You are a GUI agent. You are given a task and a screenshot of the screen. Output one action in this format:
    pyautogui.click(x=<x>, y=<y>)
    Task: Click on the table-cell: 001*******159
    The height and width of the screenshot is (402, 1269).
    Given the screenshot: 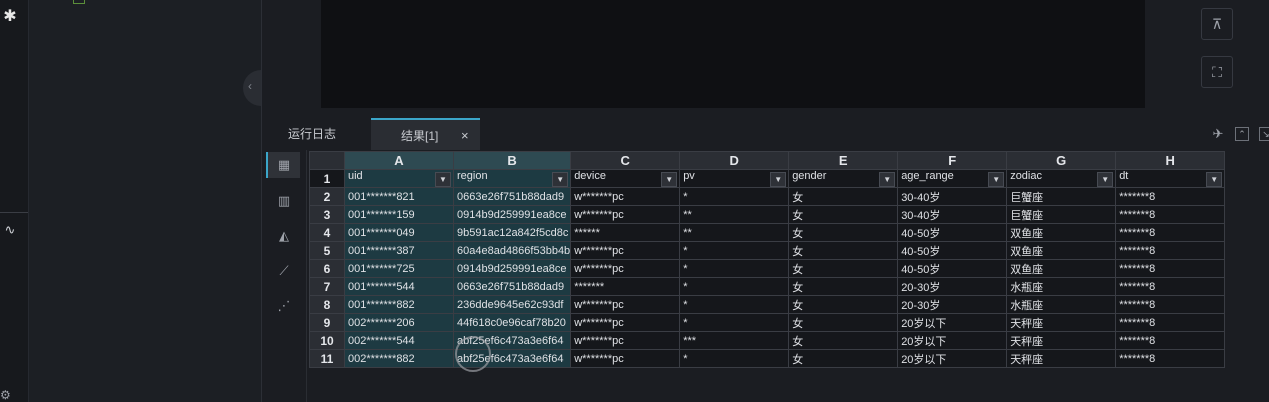 What is the action you would take?
    pyautogui.click(x=399, y=214)
    